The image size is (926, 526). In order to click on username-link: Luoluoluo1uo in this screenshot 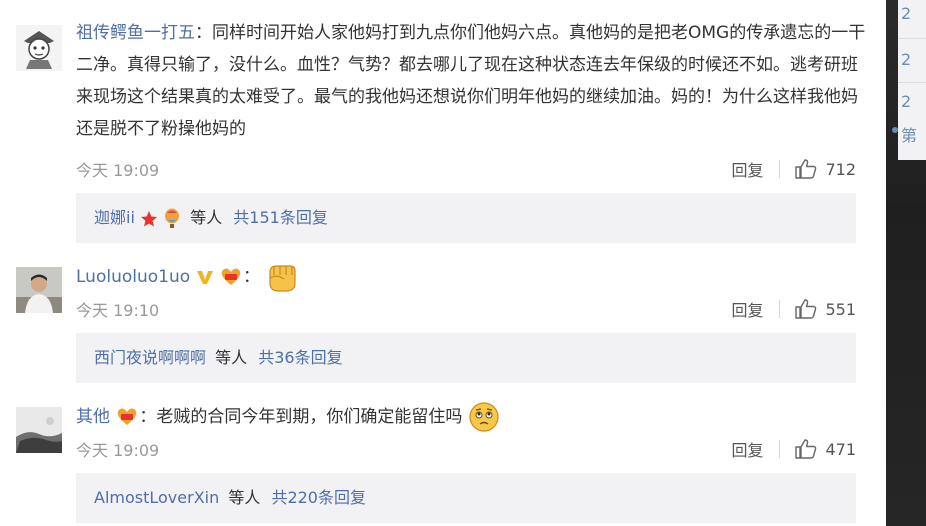, I will do `click(133, 277)`.